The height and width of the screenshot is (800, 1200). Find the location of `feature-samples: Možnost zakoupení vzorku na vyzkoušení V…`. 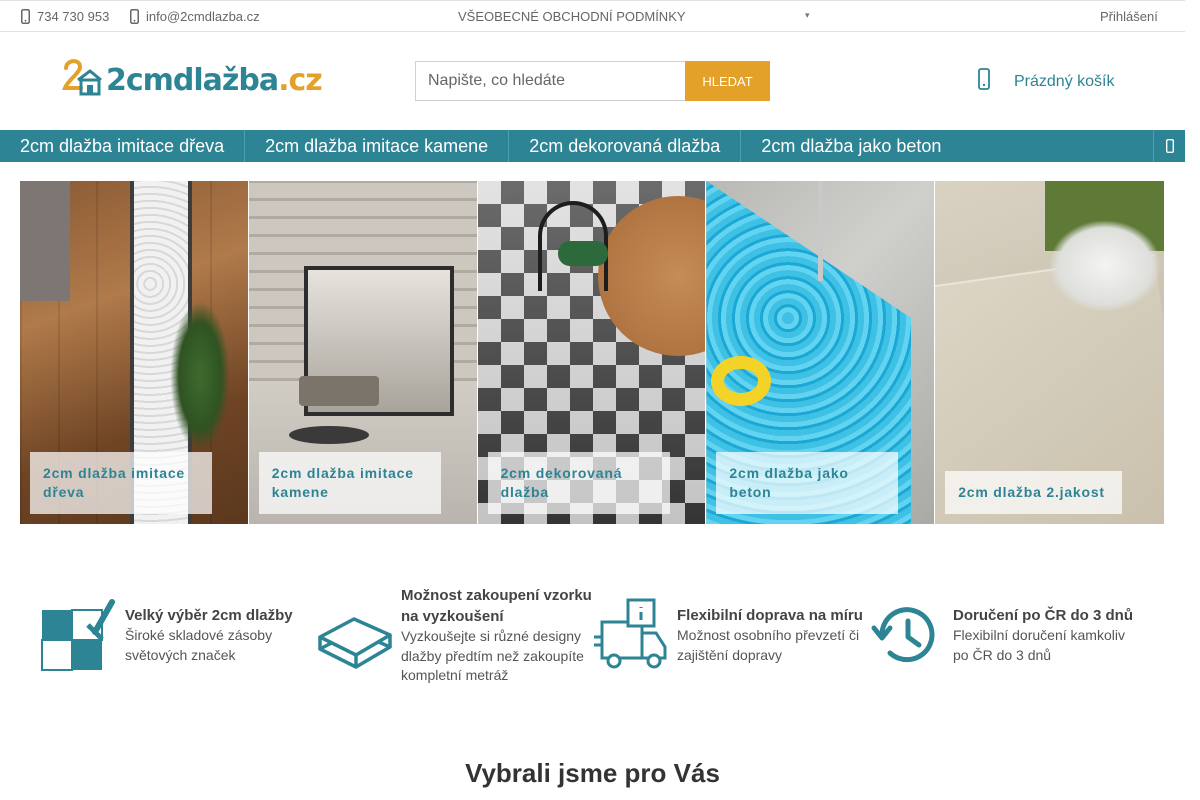

feature-samples: Možnost zakoupení vzorku na vyzkoušení V… is located at coordinates (454, 635).